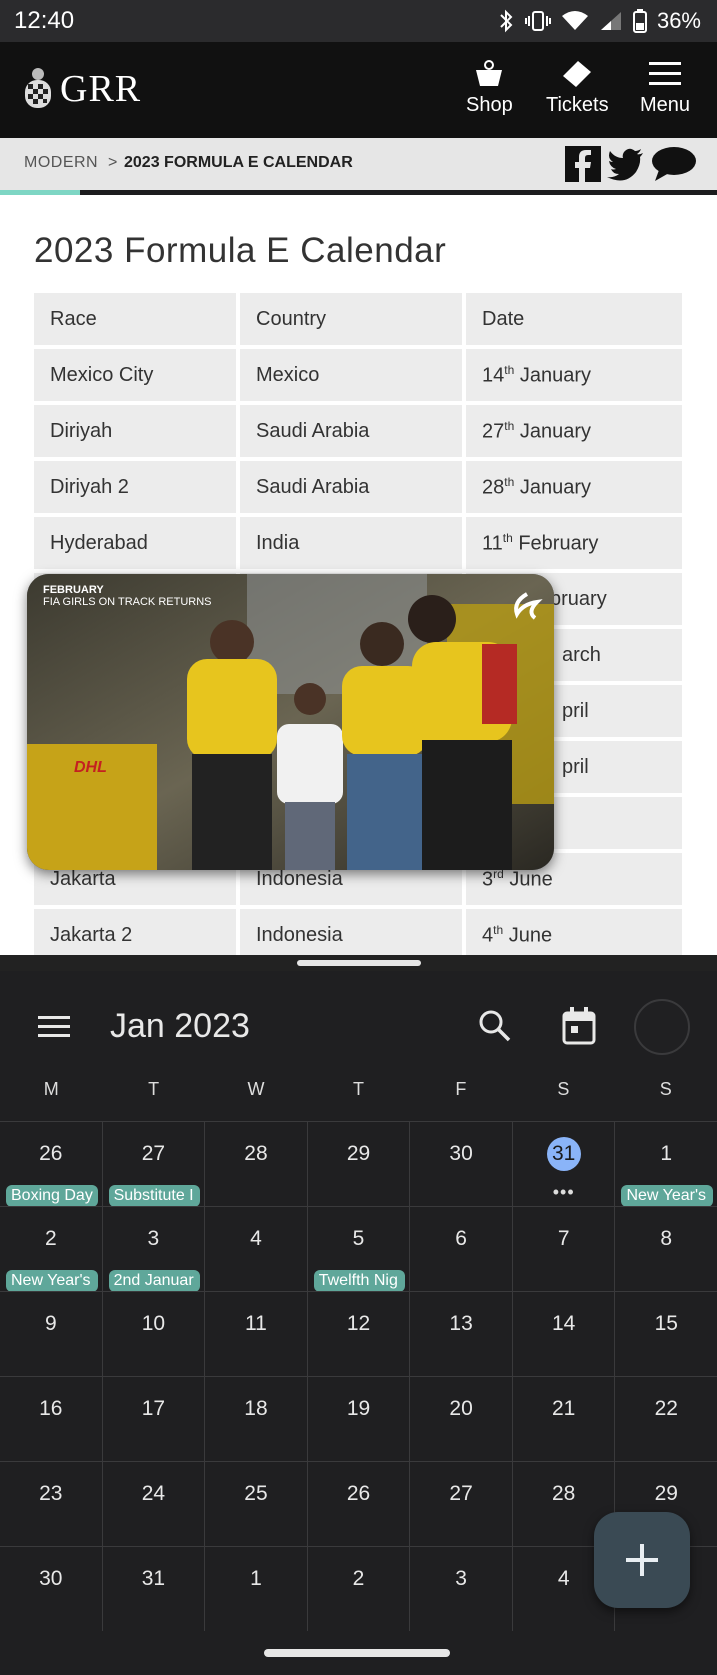 The image size is (717, 1675). Describe the element at coordinates (256, 1238) in the screenshot. I see `day-number: 4` at that location.